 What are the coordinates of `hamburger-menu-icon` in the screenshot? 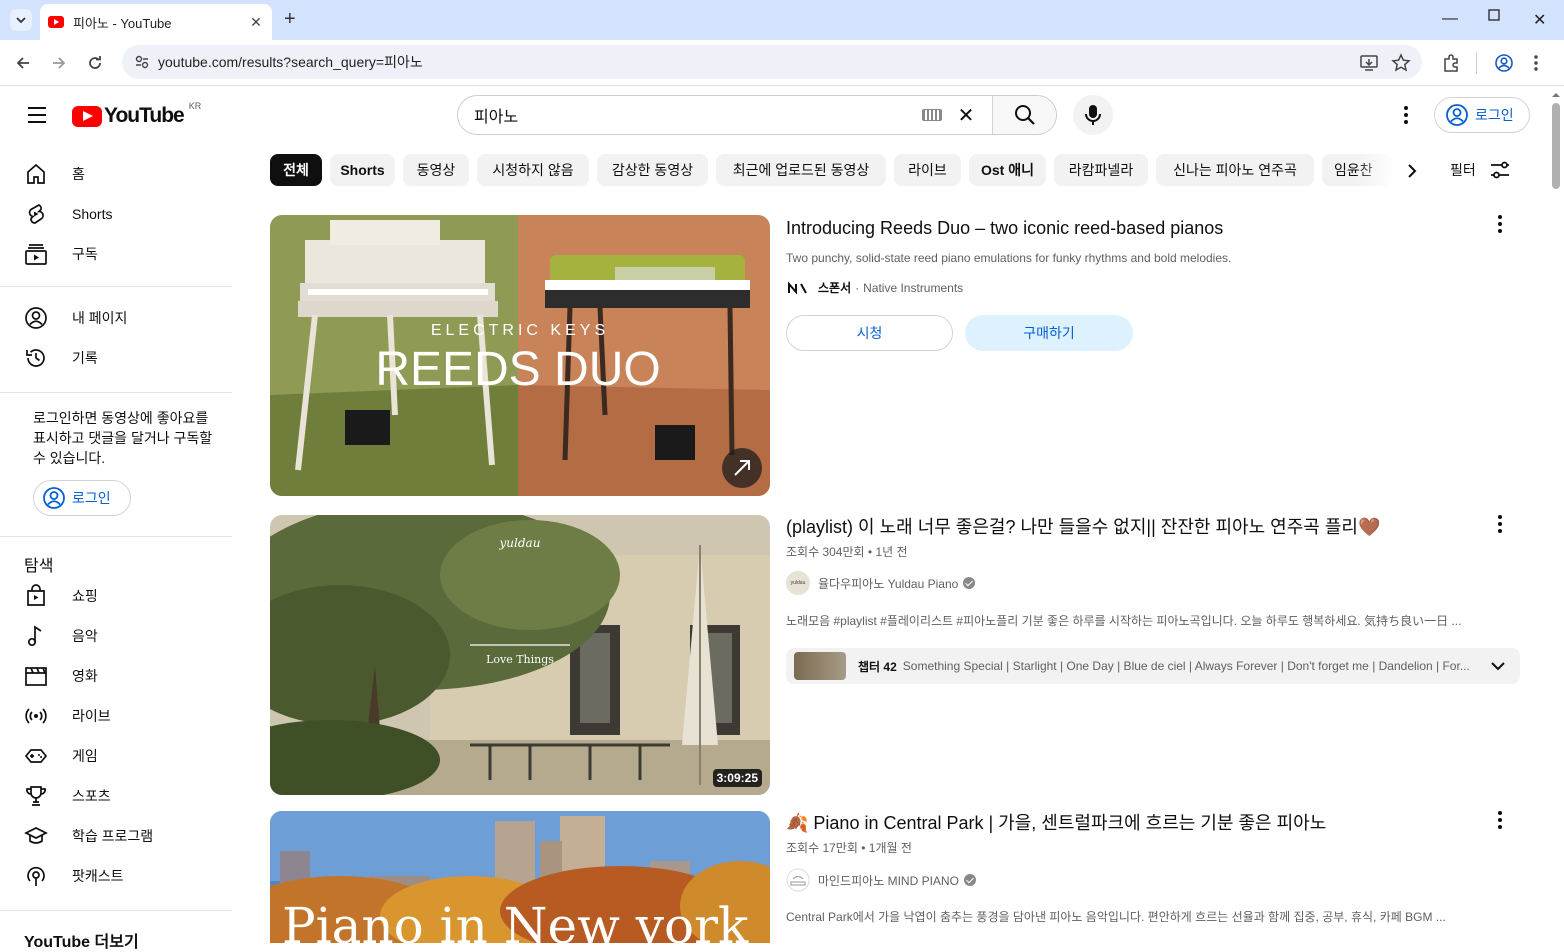 It's located at (37, 115).